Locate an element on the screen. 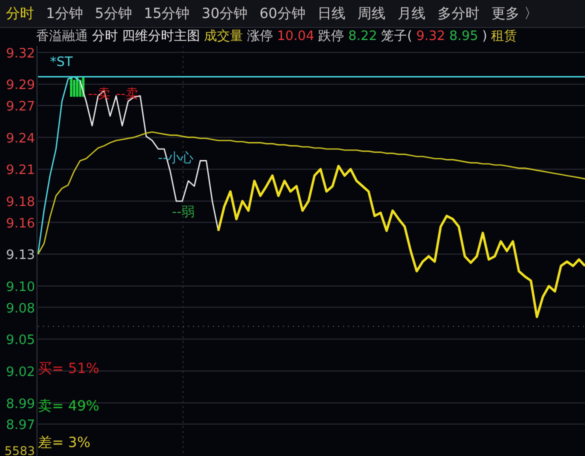 Image resolution: width=585 pixels, height=456 pixels. timeframe-tab: 更多 〉 is located at coordinates (514, 13).